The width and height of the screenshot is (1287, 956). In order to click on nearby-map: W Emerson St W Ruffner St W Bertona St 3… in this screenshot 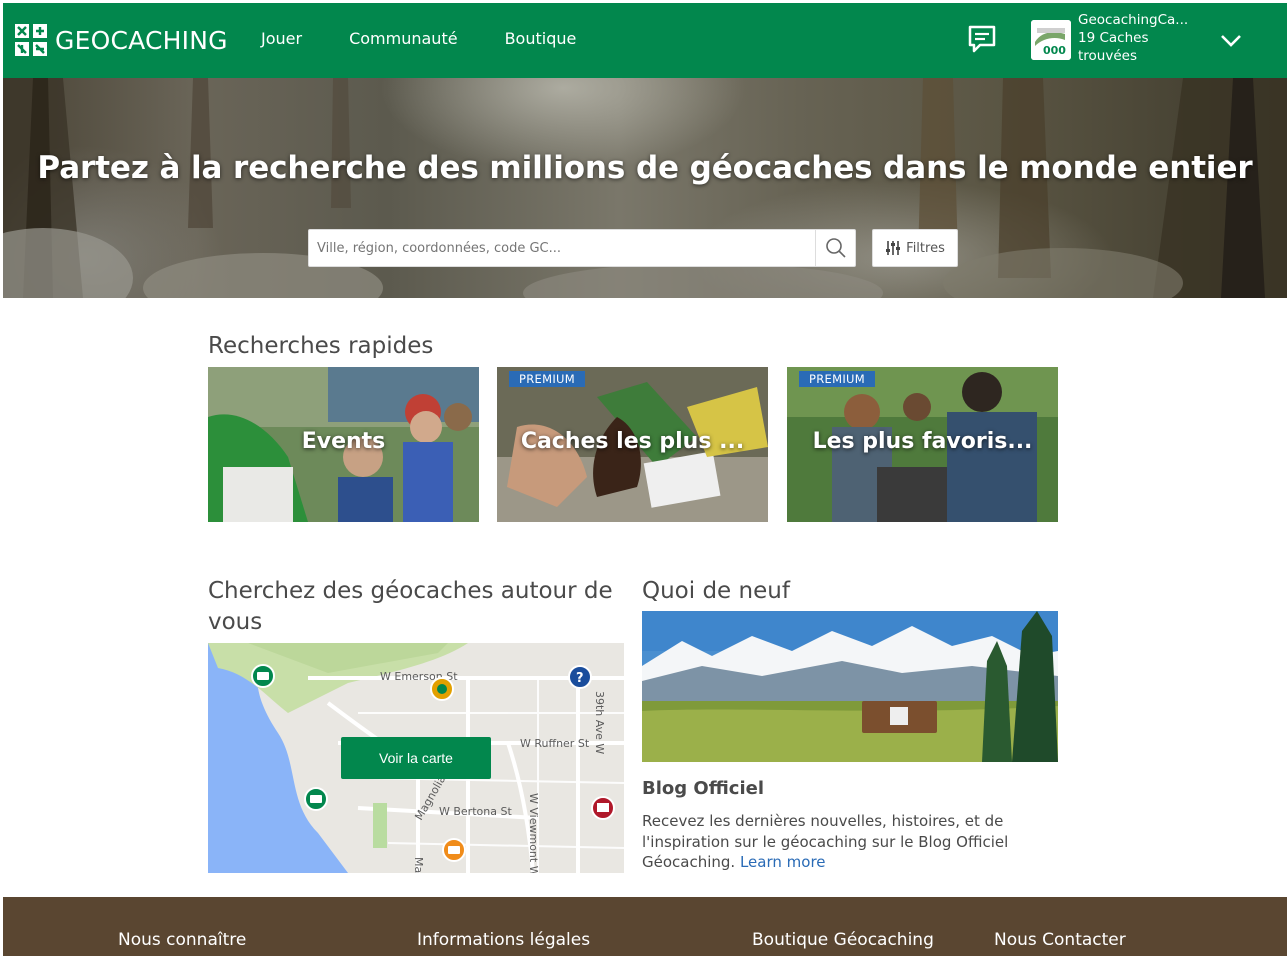, I will do `click(416, 758)`.